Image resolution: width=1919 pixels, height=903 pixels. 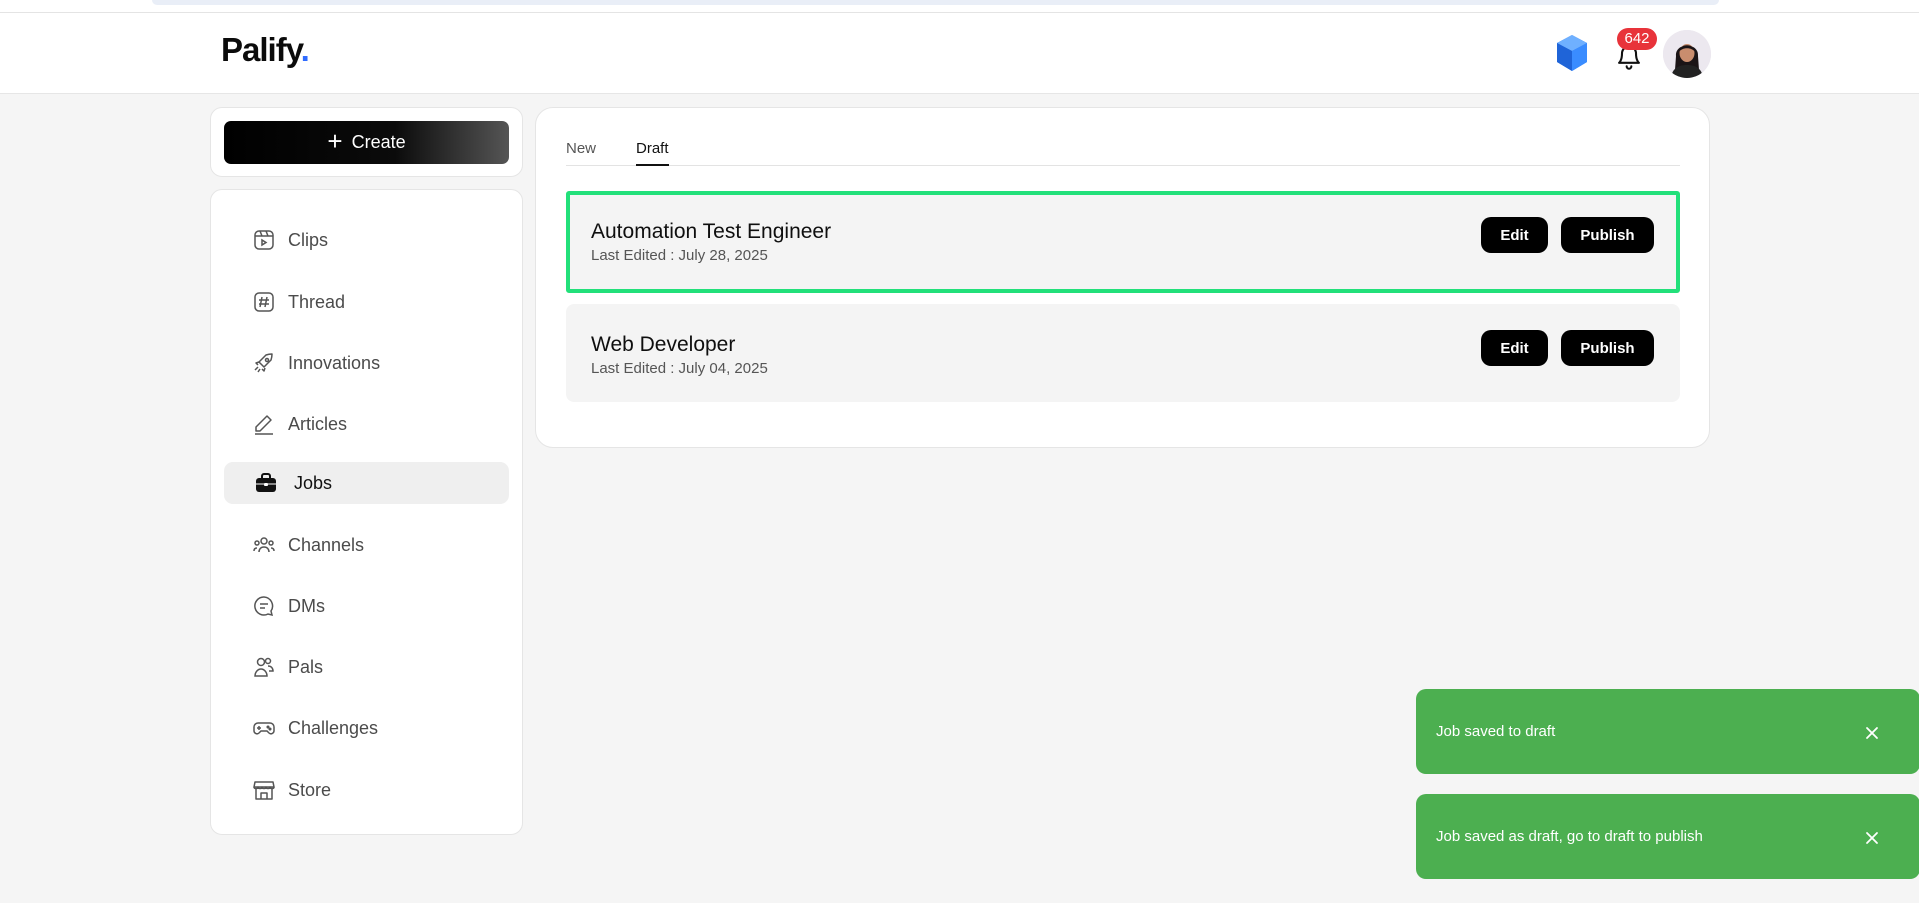 I want to click on job-title: Automation Test Engineer, so click(x=711, y=231).